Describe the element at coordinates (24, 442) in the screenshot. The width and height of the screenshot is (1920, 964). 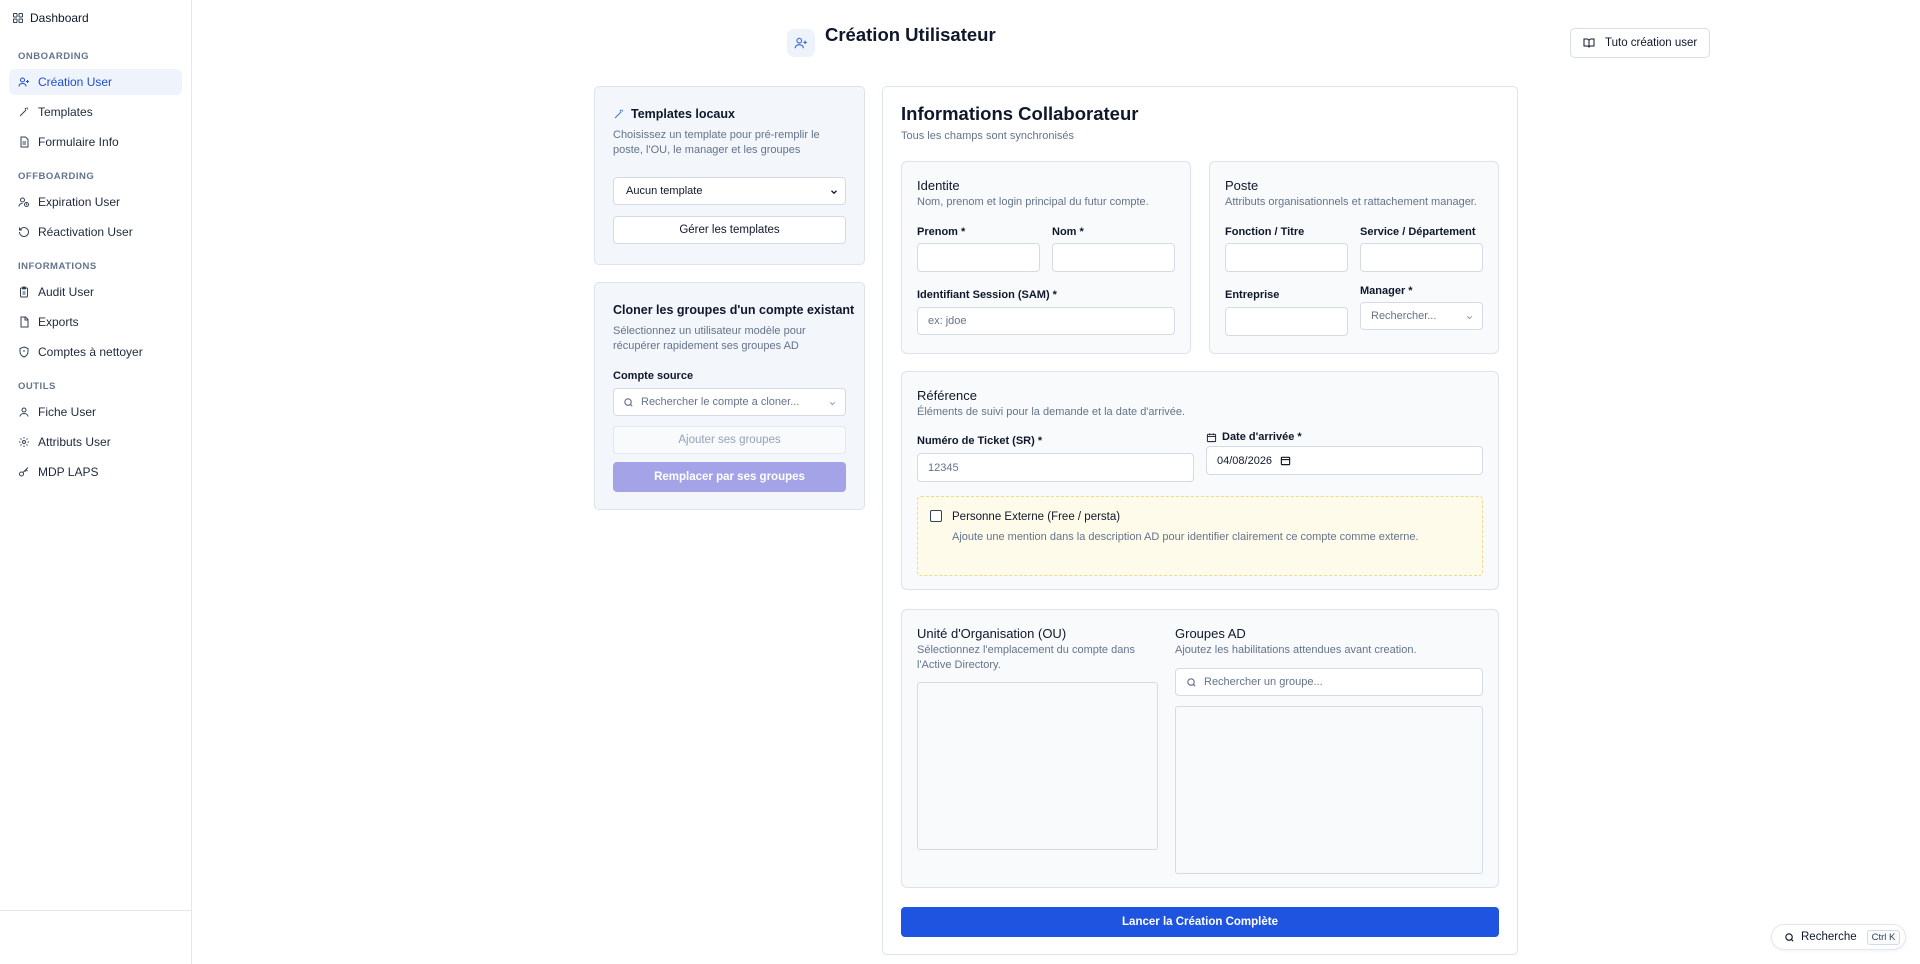
I see `gear-icon` at that location.